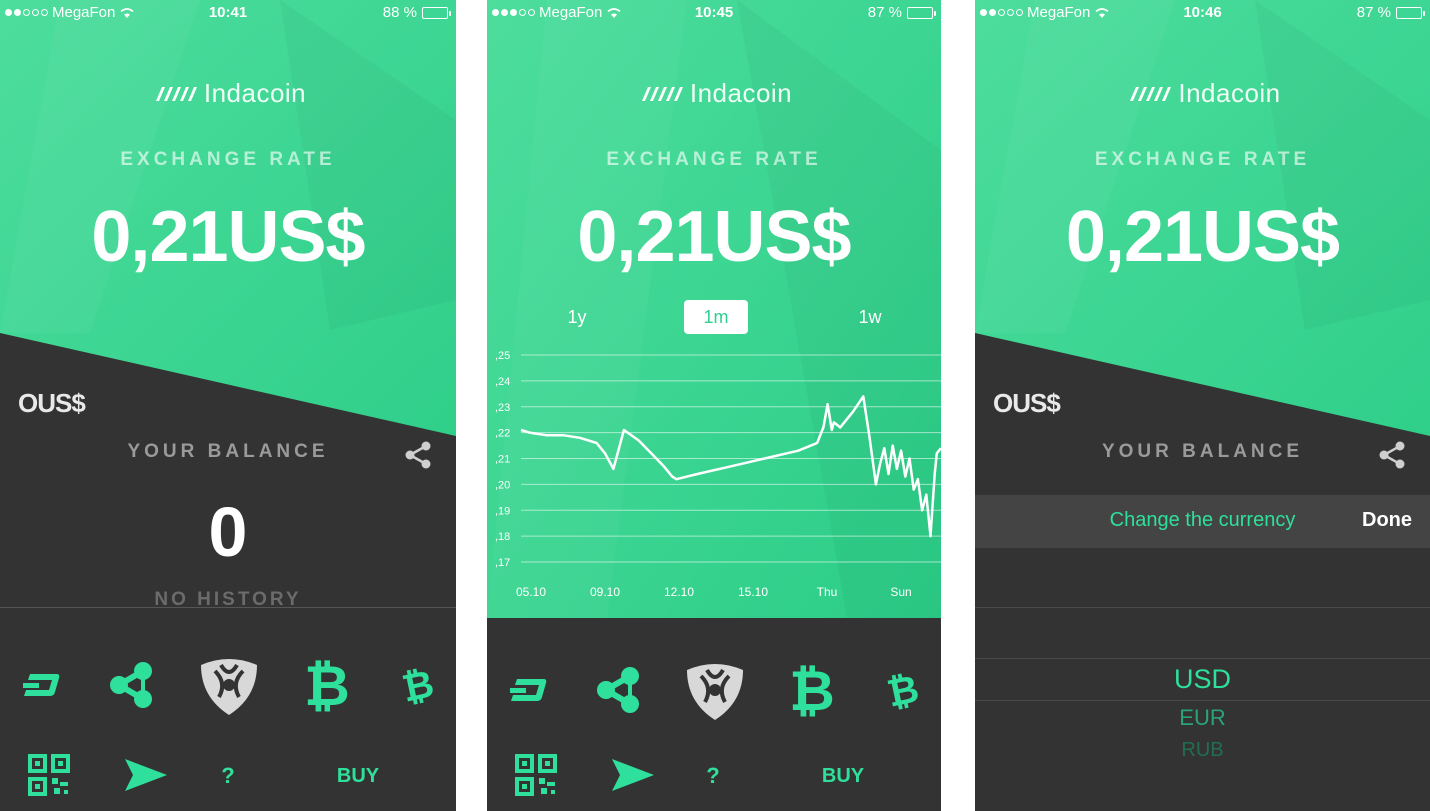 The width and height of the screenshot is (1430, 811). I want to click on x-tick-label: Thu, so click(827, 592).